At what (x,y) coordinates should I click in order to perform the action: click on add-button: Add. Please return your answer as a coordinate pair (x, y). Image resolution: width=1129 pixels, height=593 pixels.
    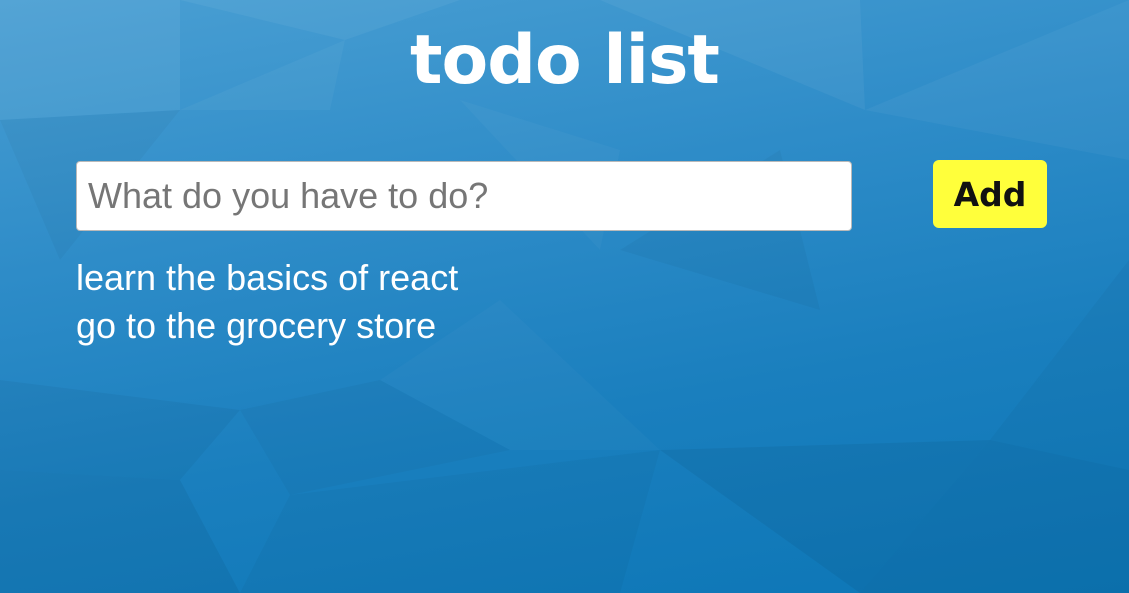
    Looking at the image, I should click on (990, 194).